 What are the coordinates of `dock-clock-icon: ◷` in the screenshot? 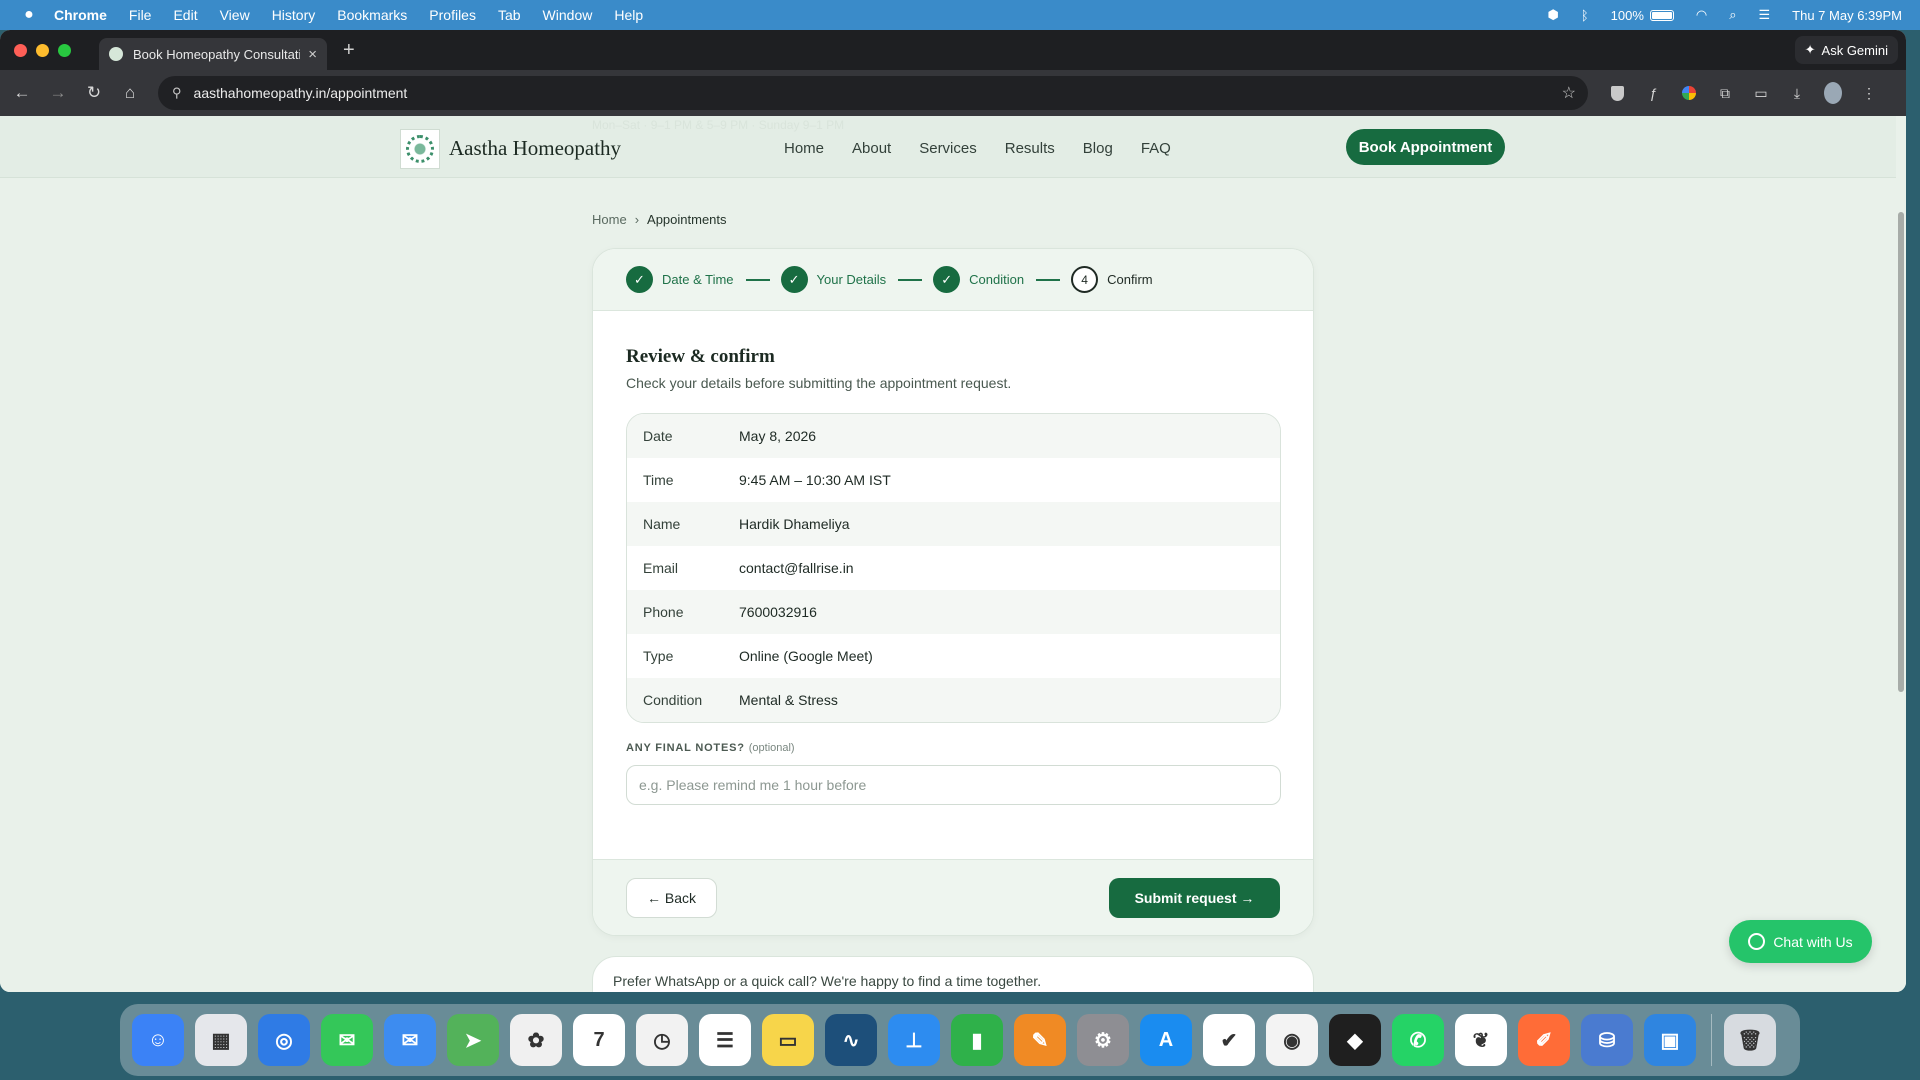 It's located at (662, 1040).